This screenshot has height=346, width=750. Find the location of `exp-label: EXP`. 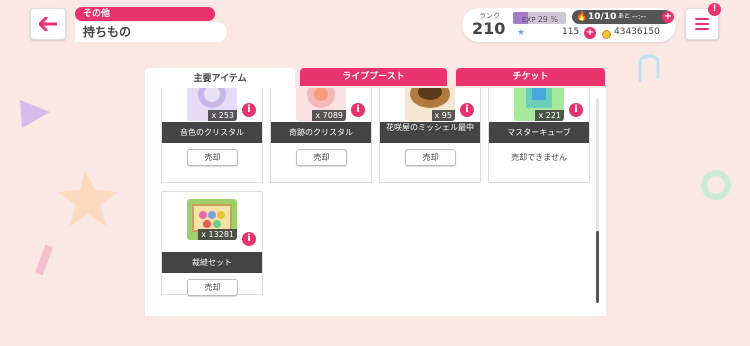

exp-label: EXP is located at coordinates (529, 20).